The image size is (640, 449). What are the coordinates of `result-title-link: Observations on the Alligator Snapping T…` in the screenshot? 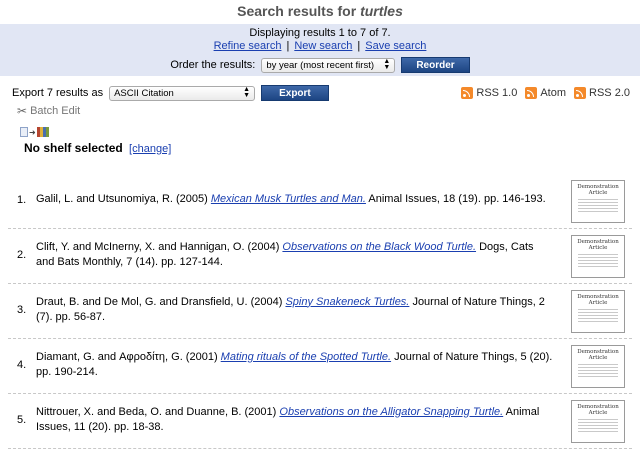 It's located at (391, 412).